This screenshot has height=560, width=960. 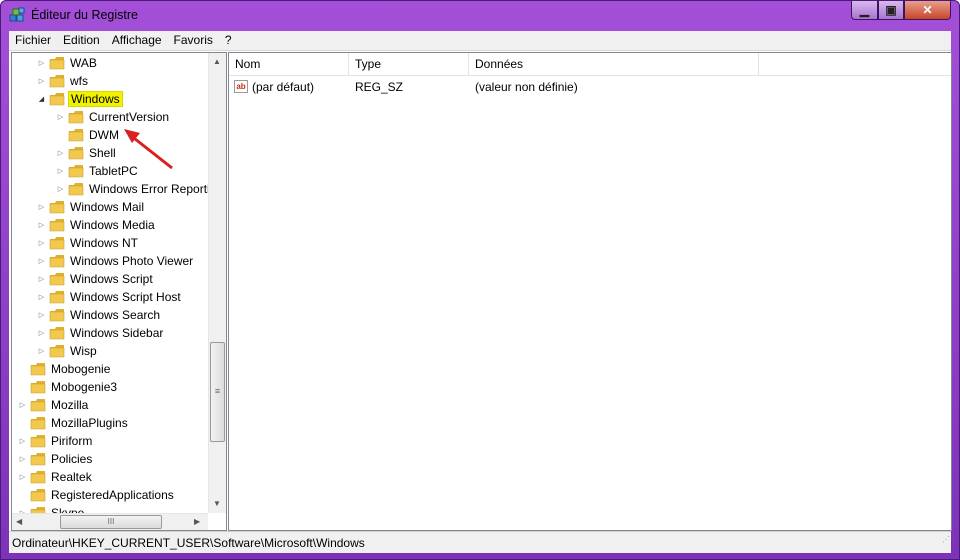 What do you see at coordinates (228, 40) in the screenshot?
I see `menu-help: ?` at bounding box center [228, 40].